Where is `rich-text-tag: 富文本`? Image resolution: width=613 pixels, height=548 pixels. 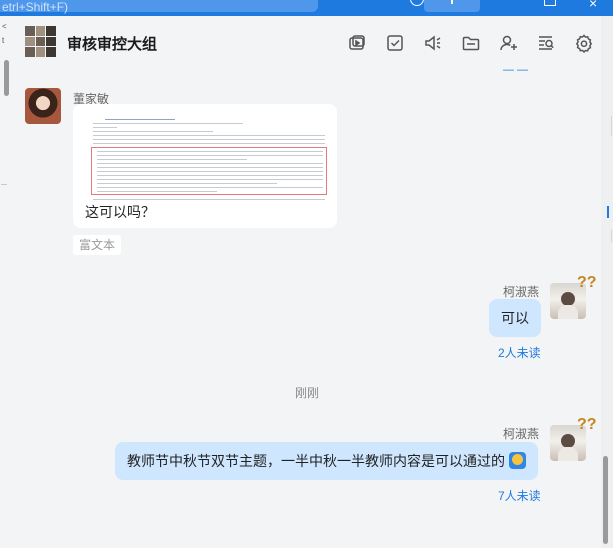
rich-text-tag: 富文本 is located at coordinates (97, 245).